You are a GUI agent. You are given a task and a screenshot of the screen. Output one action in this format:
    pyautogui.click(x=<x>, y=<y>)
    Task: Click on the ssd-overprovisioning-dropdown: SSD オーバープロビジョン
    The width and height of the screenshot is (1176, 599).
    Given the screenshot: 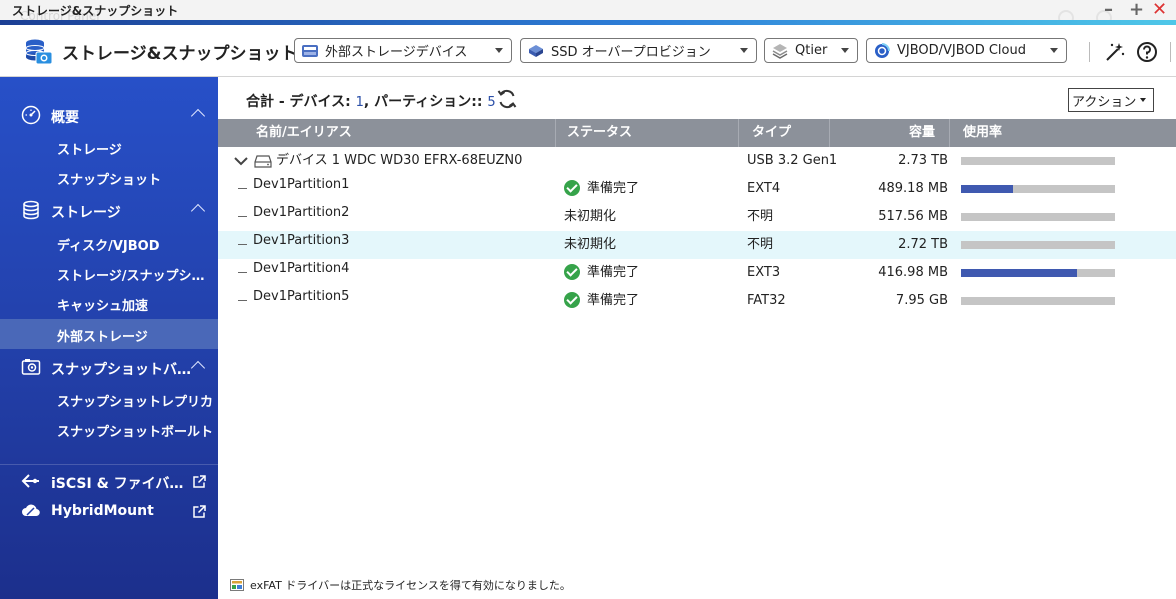 What is the action you would take?
    pyautogui.click(x=638, y=50)
    